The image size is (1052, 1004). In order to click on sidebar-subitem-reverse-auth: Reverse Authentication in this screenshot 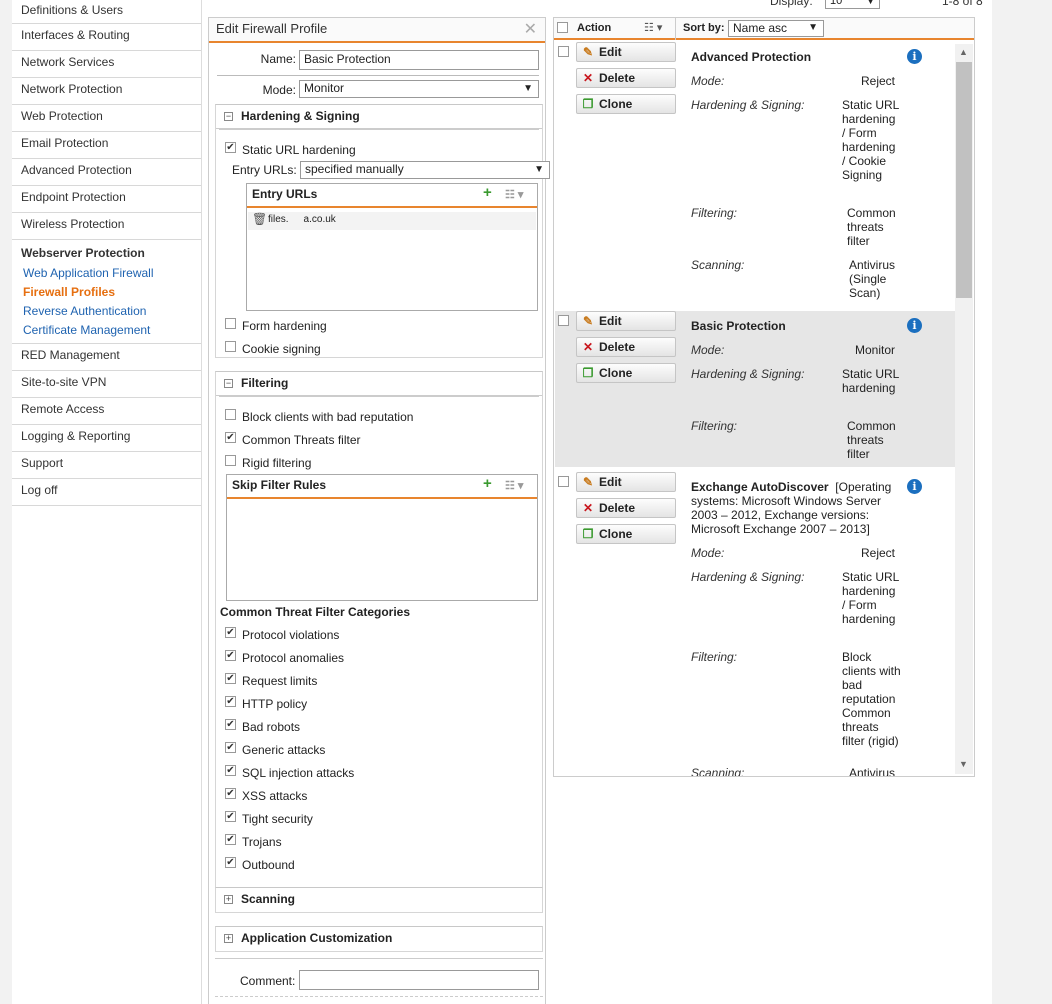, I will do `click(106, 312)`.